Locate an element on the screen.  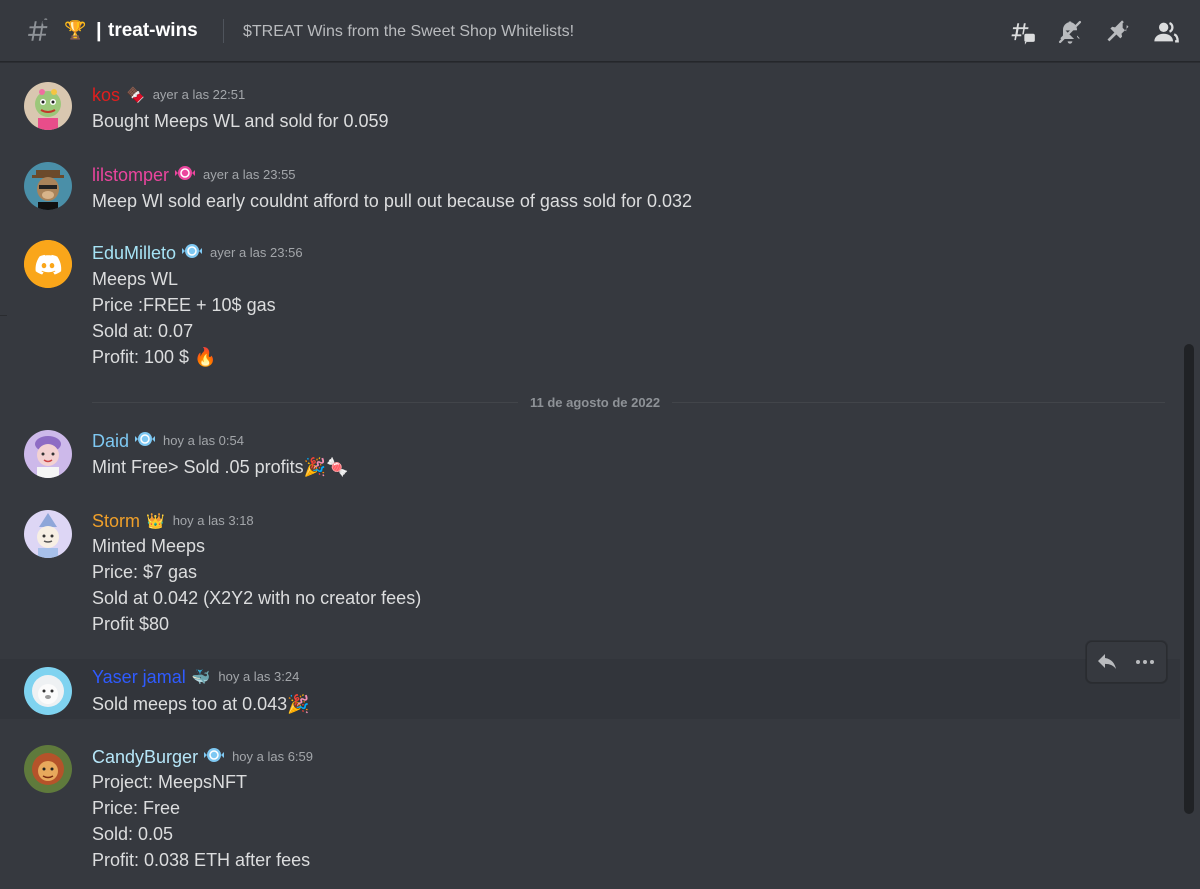
timestamp: hoy a las 6:59 is located at coordinates (272, 757).